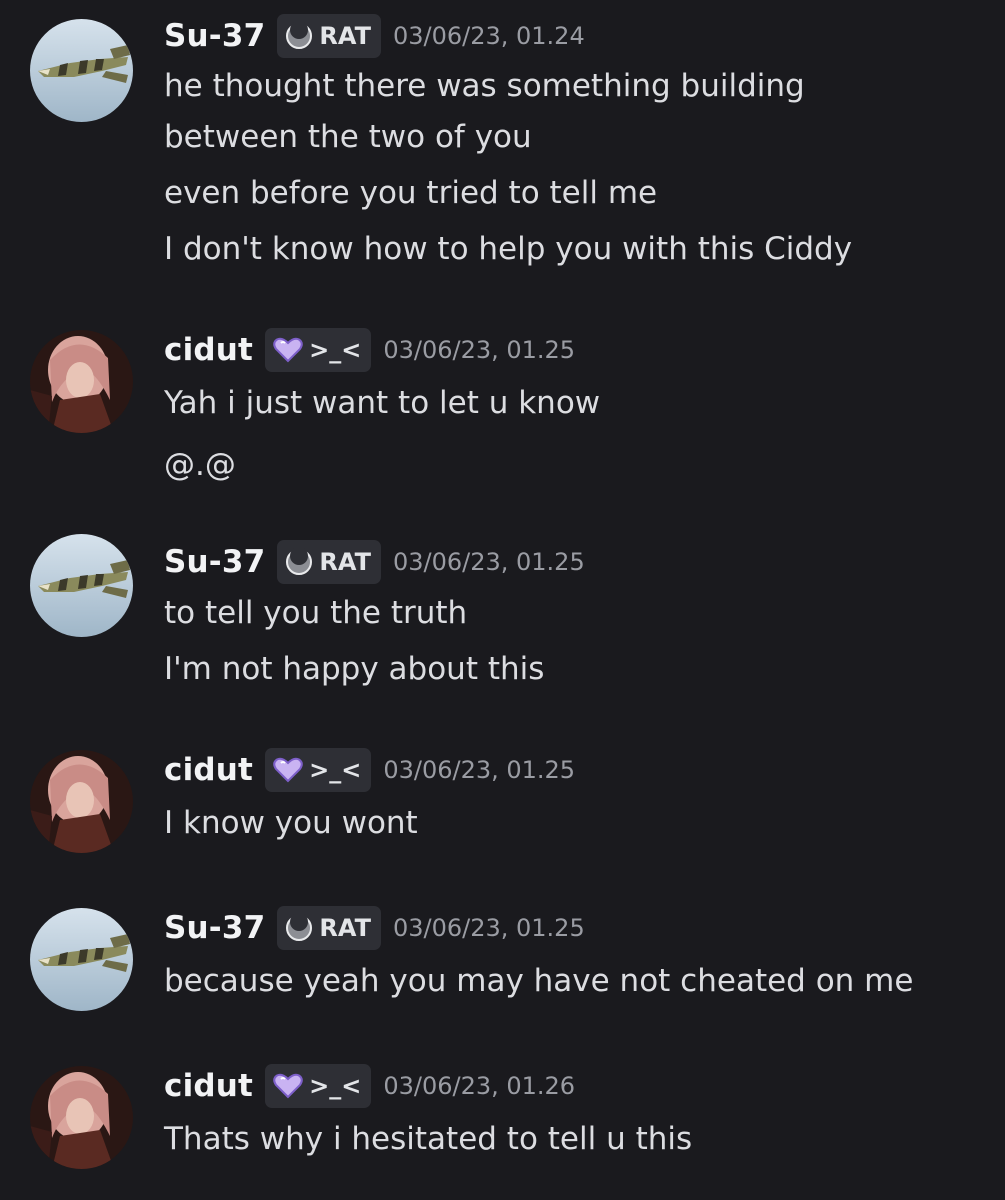 This screenshot has width=1005, height=1200. What do you see at coordinates (382, 403) in the screenshot?
I see `message-text: Yah i just want to let u know` at bounding box center [382, 403].